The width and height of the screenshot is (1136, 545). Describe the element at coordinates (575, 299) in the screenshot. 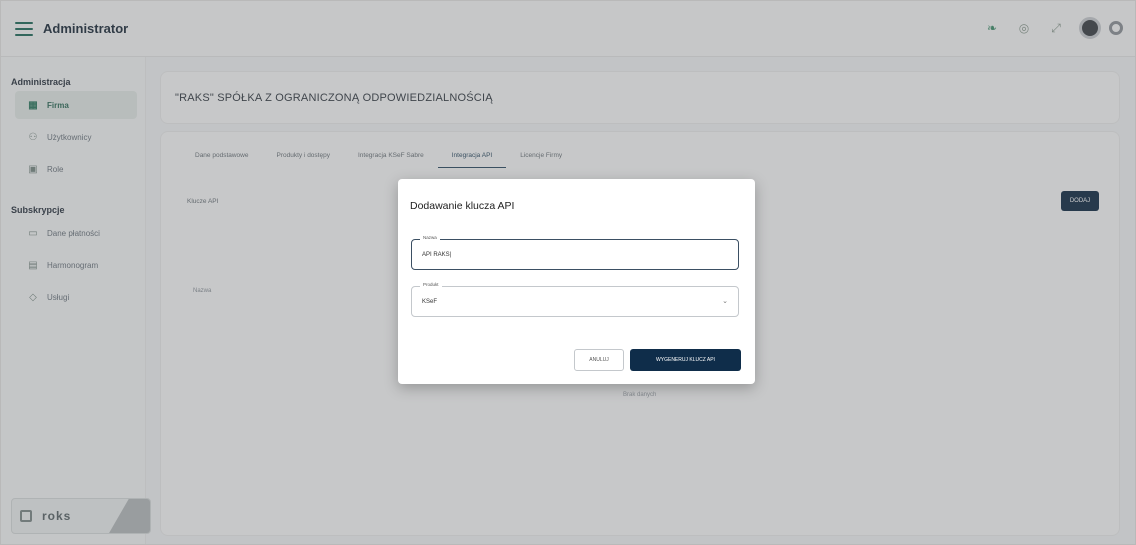

I see `product-select: Produkt KSeF ⌄` at that location.